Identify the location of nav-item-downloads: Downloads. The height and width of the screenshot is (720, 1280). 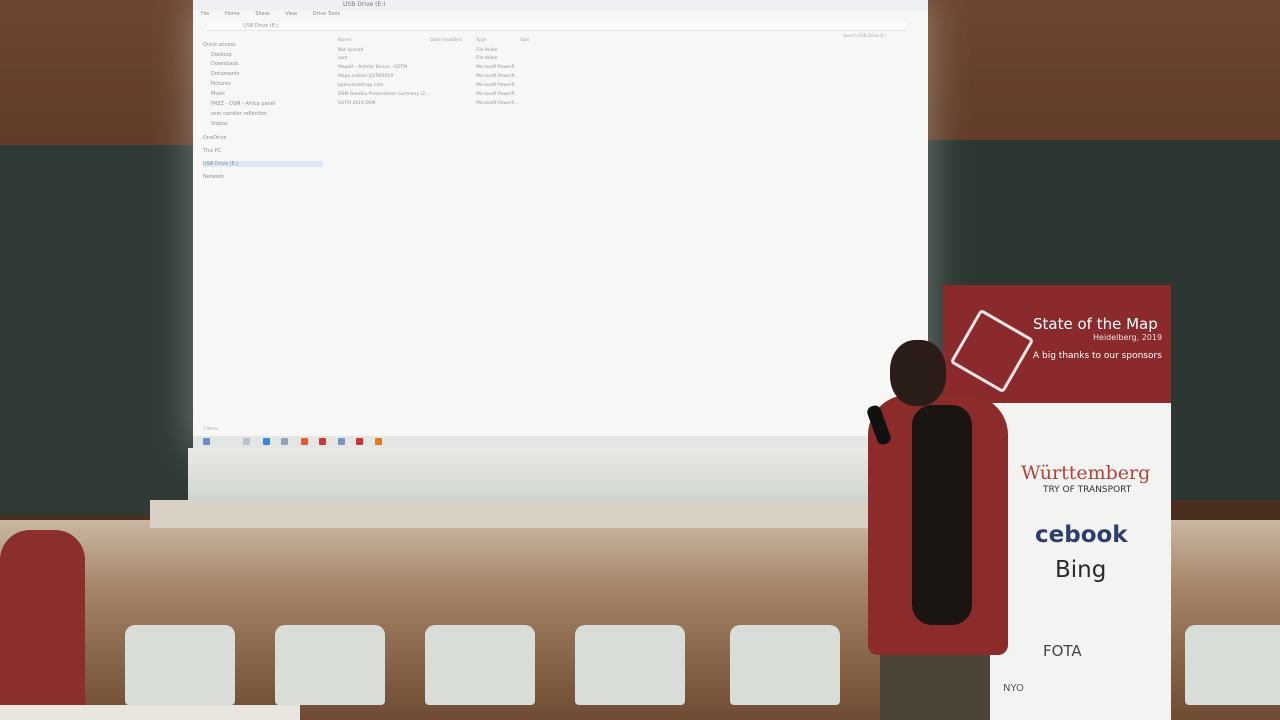
(224, 64).